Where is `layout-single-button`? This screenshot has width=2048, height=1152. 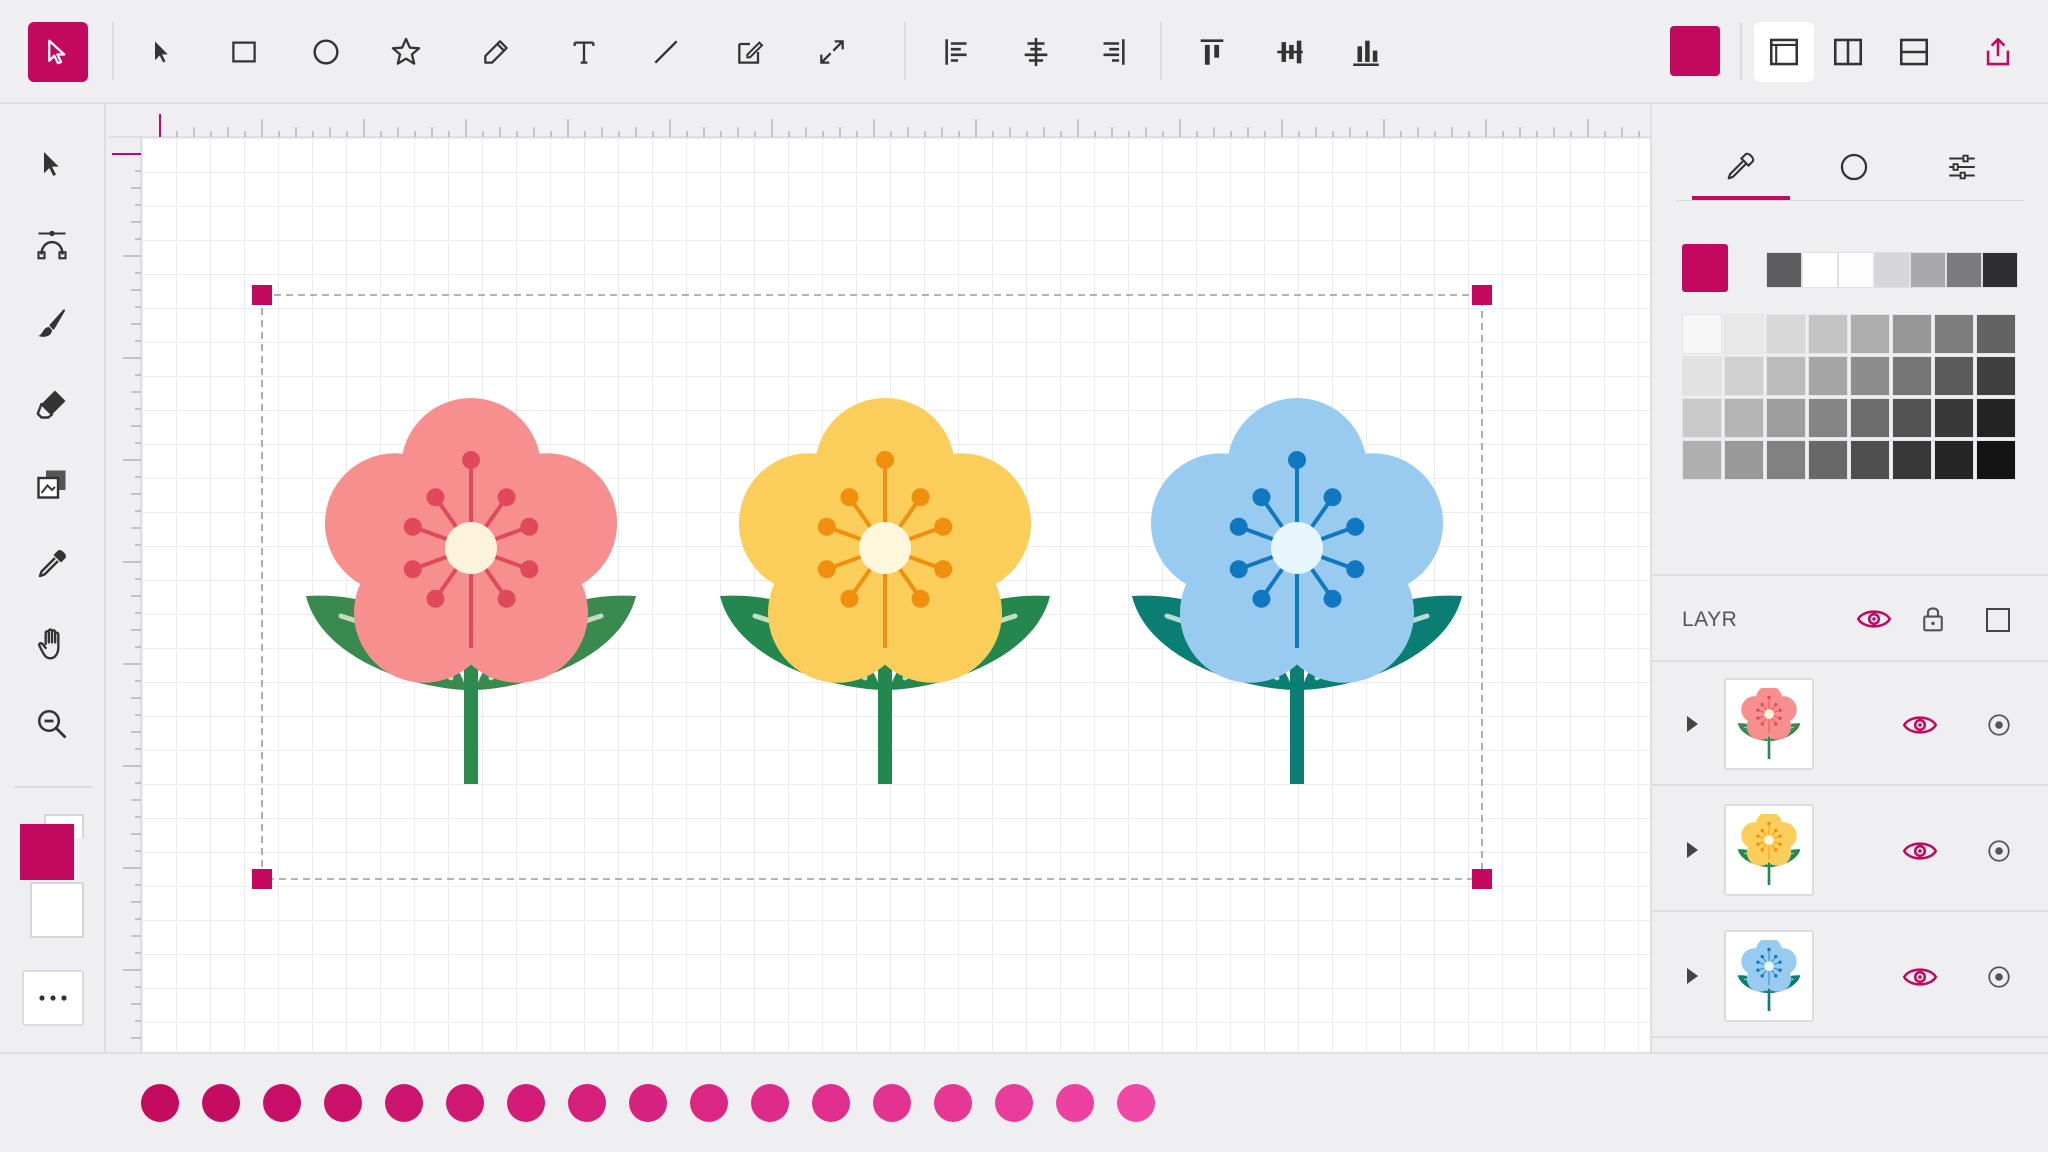 layout-single-button is located at coordinates (1784, 52).